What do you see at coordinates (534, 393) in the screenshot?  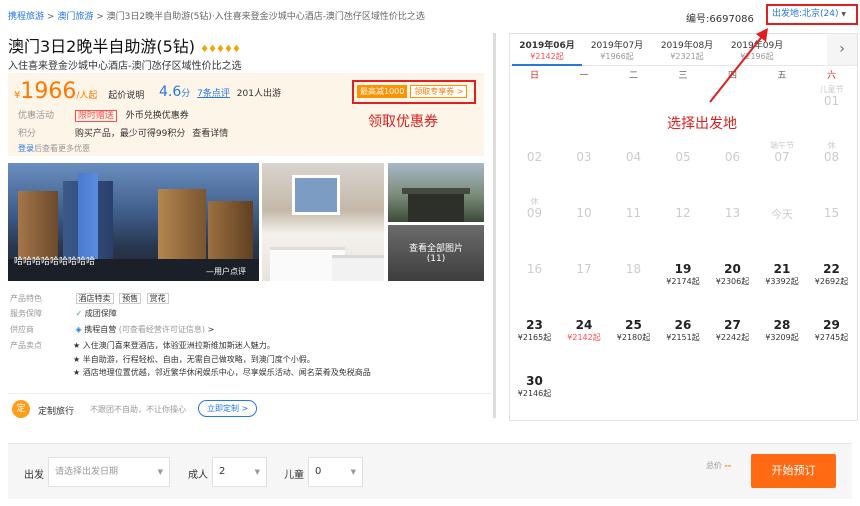 I see `day-price: ¥2146起` at bounding box center [534, 393].